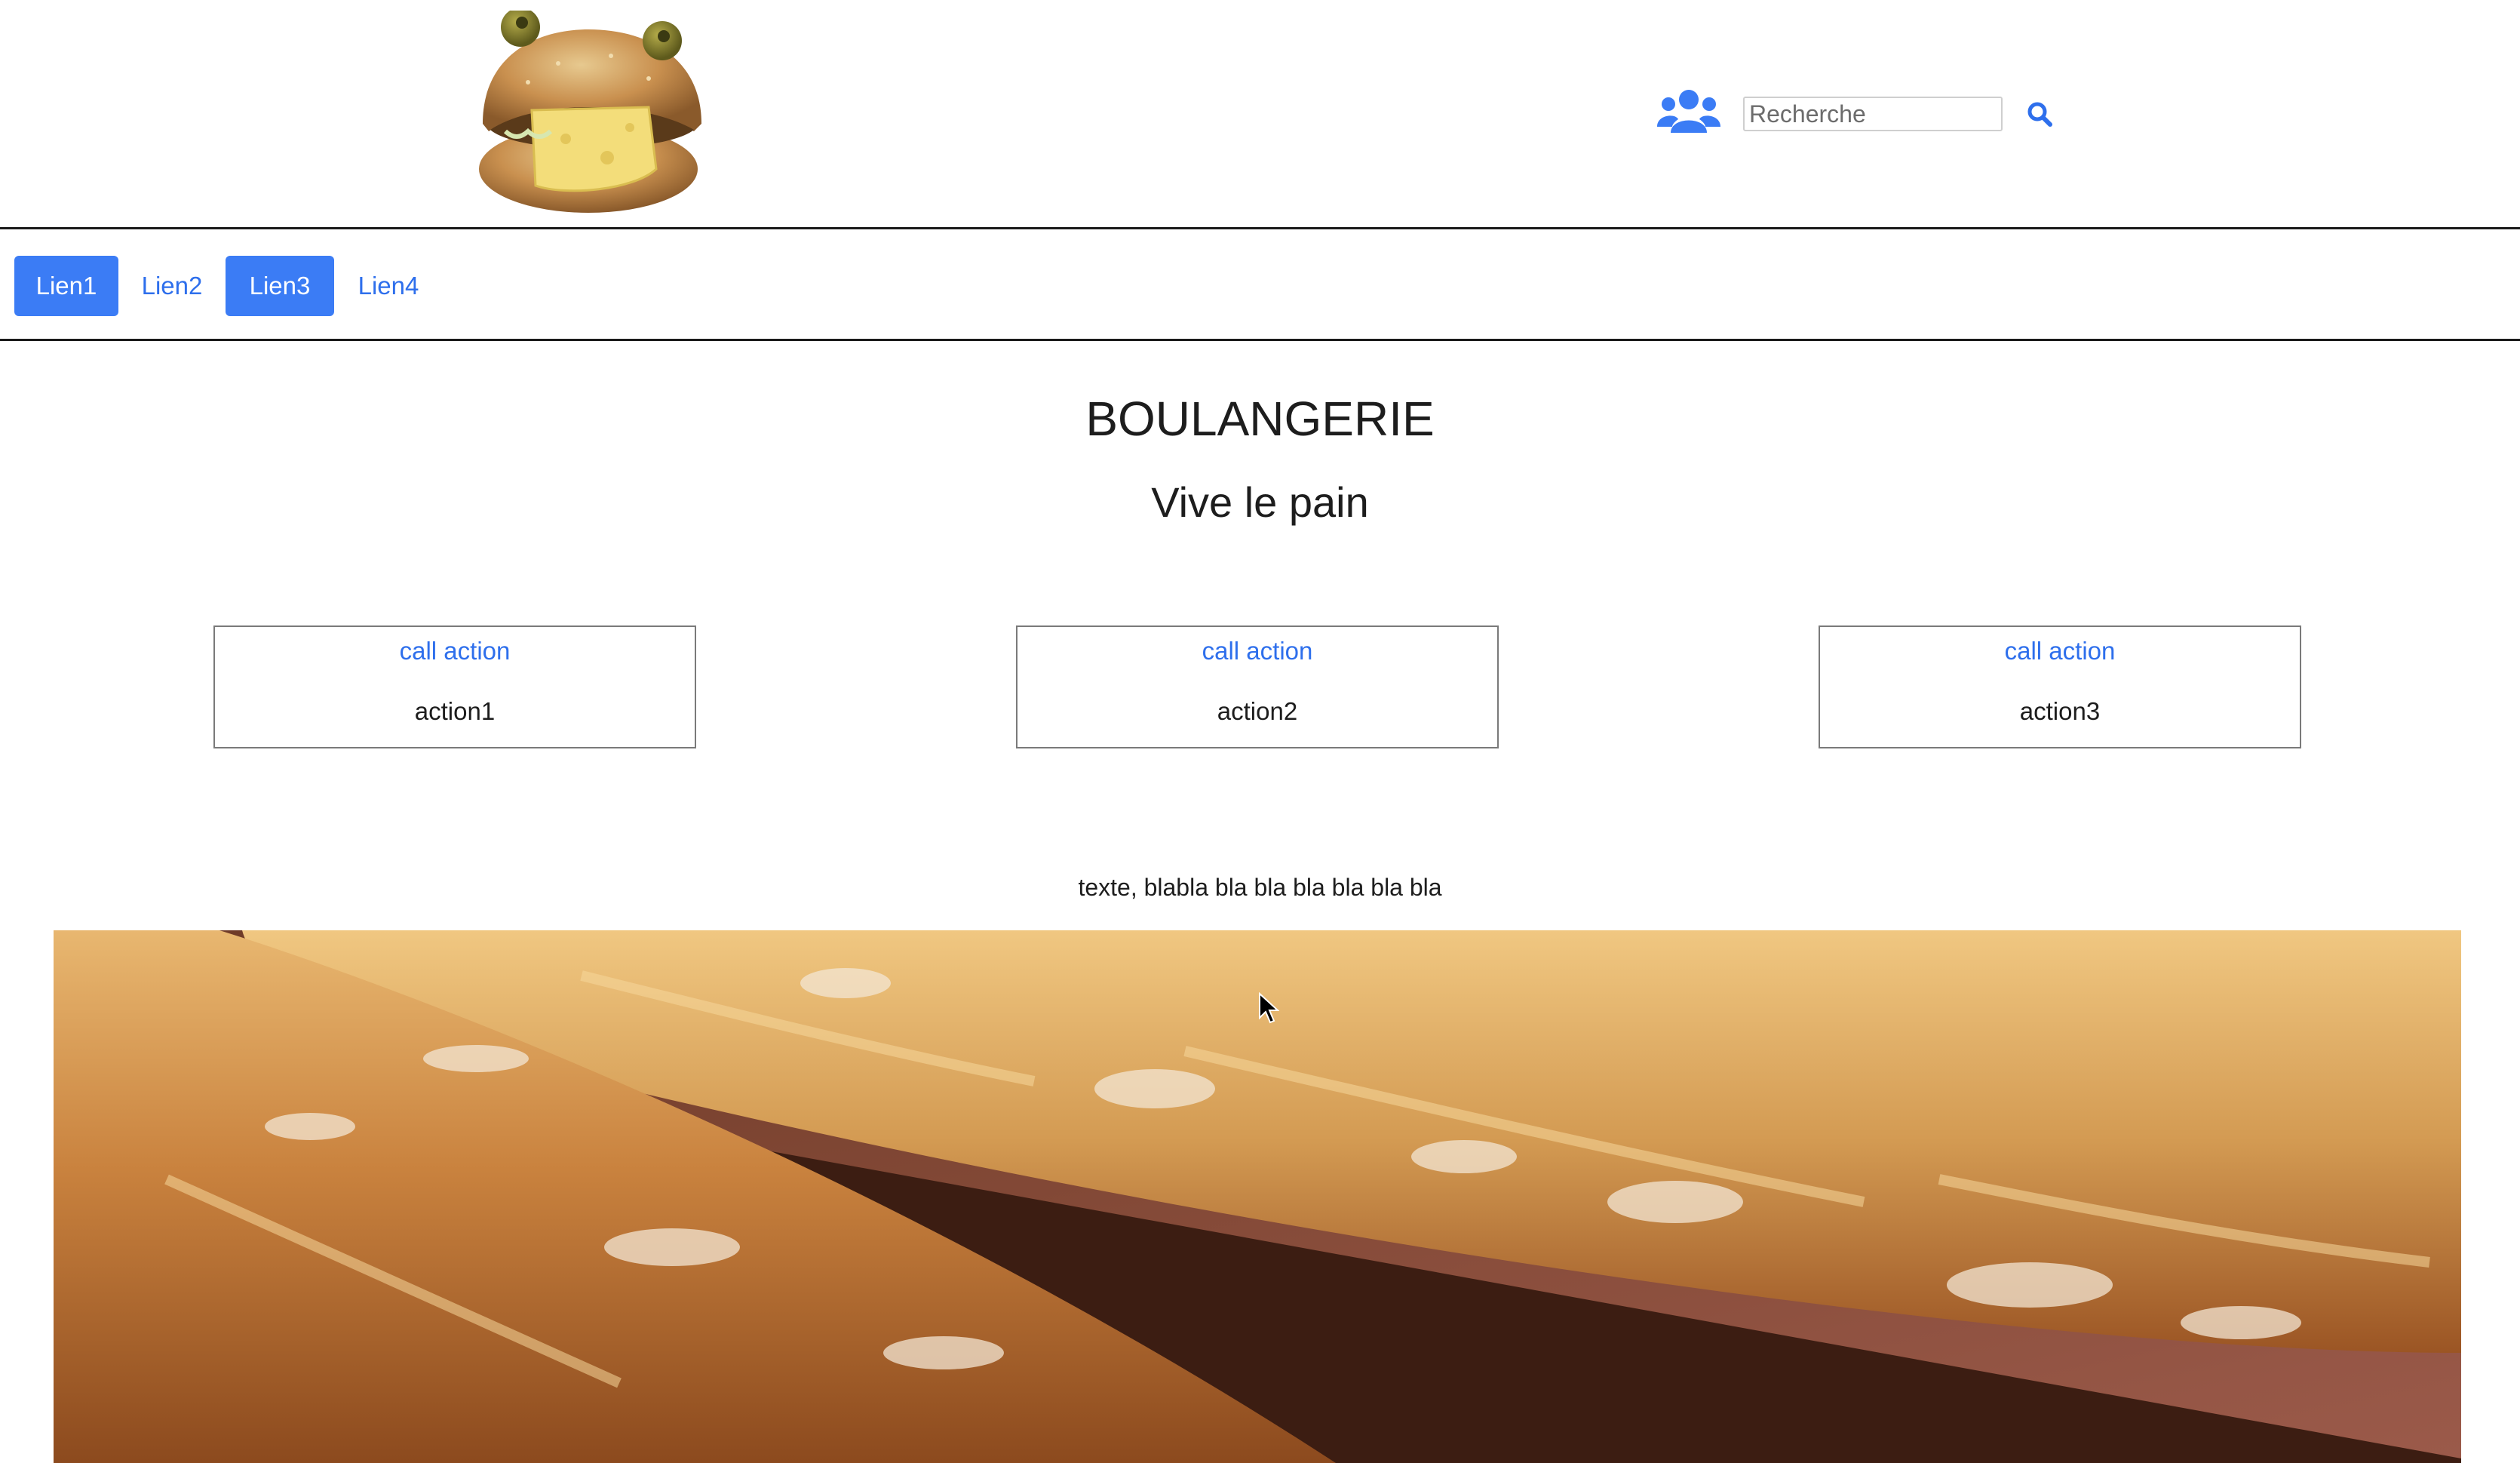  What do you see at coordinates (1269, 1008) in the screenshot?
I see `mouse-cursor-icon` at bounding box center [1269, 1008].